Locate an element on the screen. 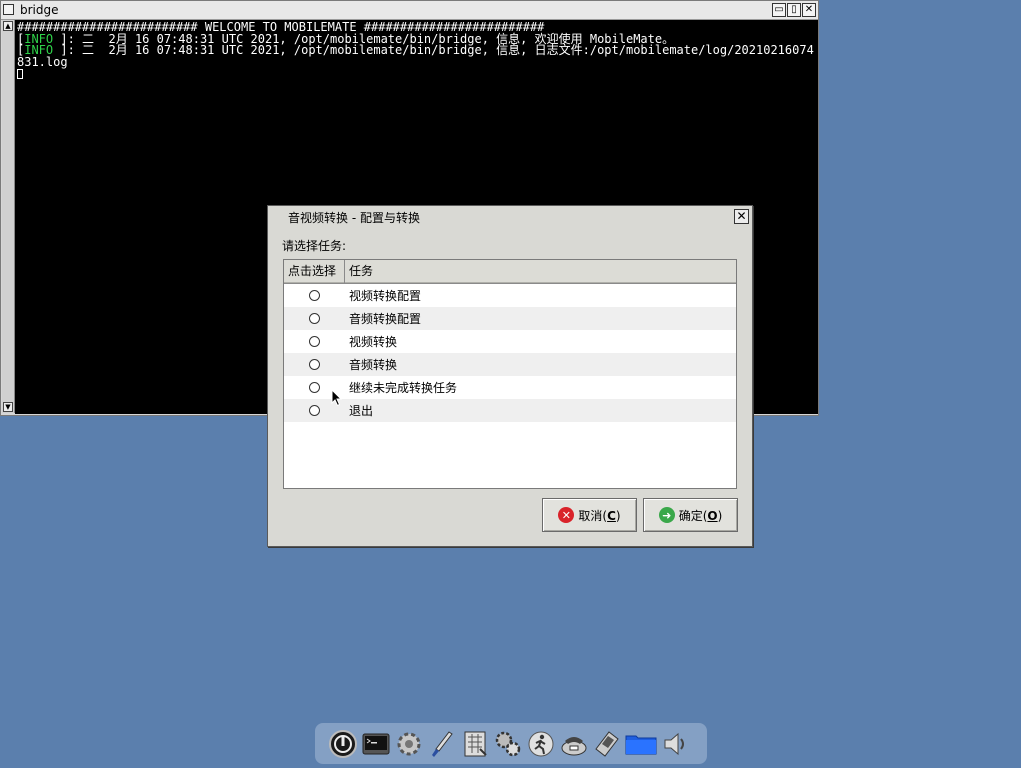 Image resolution: width=1021 pixels, height=768 pixels. cancel-label: 取消(C) is located at coordinates (599, 515).